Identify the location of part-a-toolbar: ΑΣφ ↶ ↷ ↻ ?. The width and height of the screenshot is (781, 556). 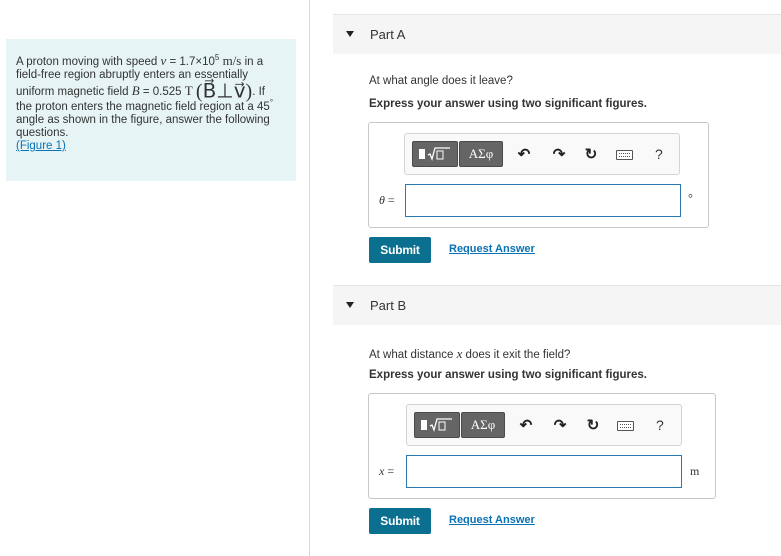
(542, 154).